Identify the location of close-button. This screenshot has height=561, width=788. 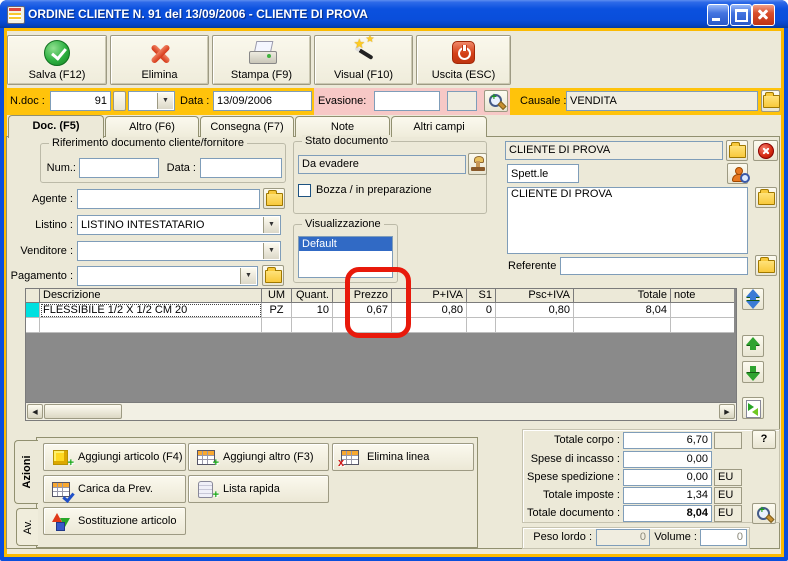
(763, 15).